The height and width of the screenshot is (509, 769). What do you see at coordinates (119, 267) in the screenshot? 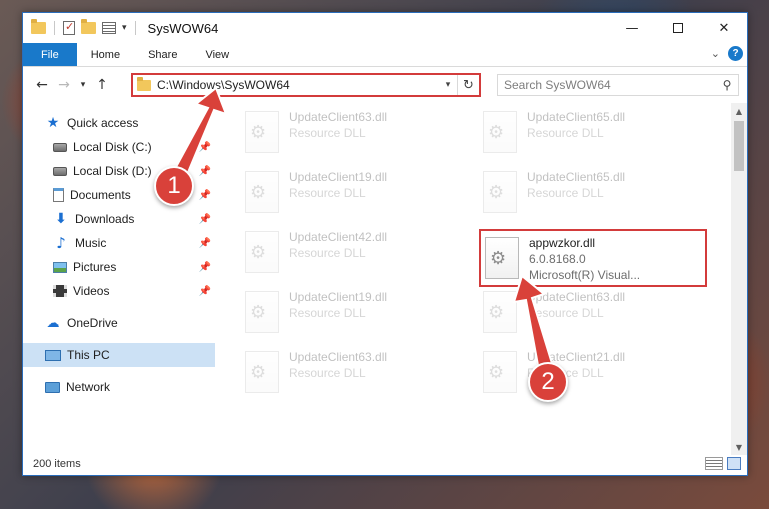
I see `sidebar-item-pictures: Pictures 📌` at bounding box center [119, 267].